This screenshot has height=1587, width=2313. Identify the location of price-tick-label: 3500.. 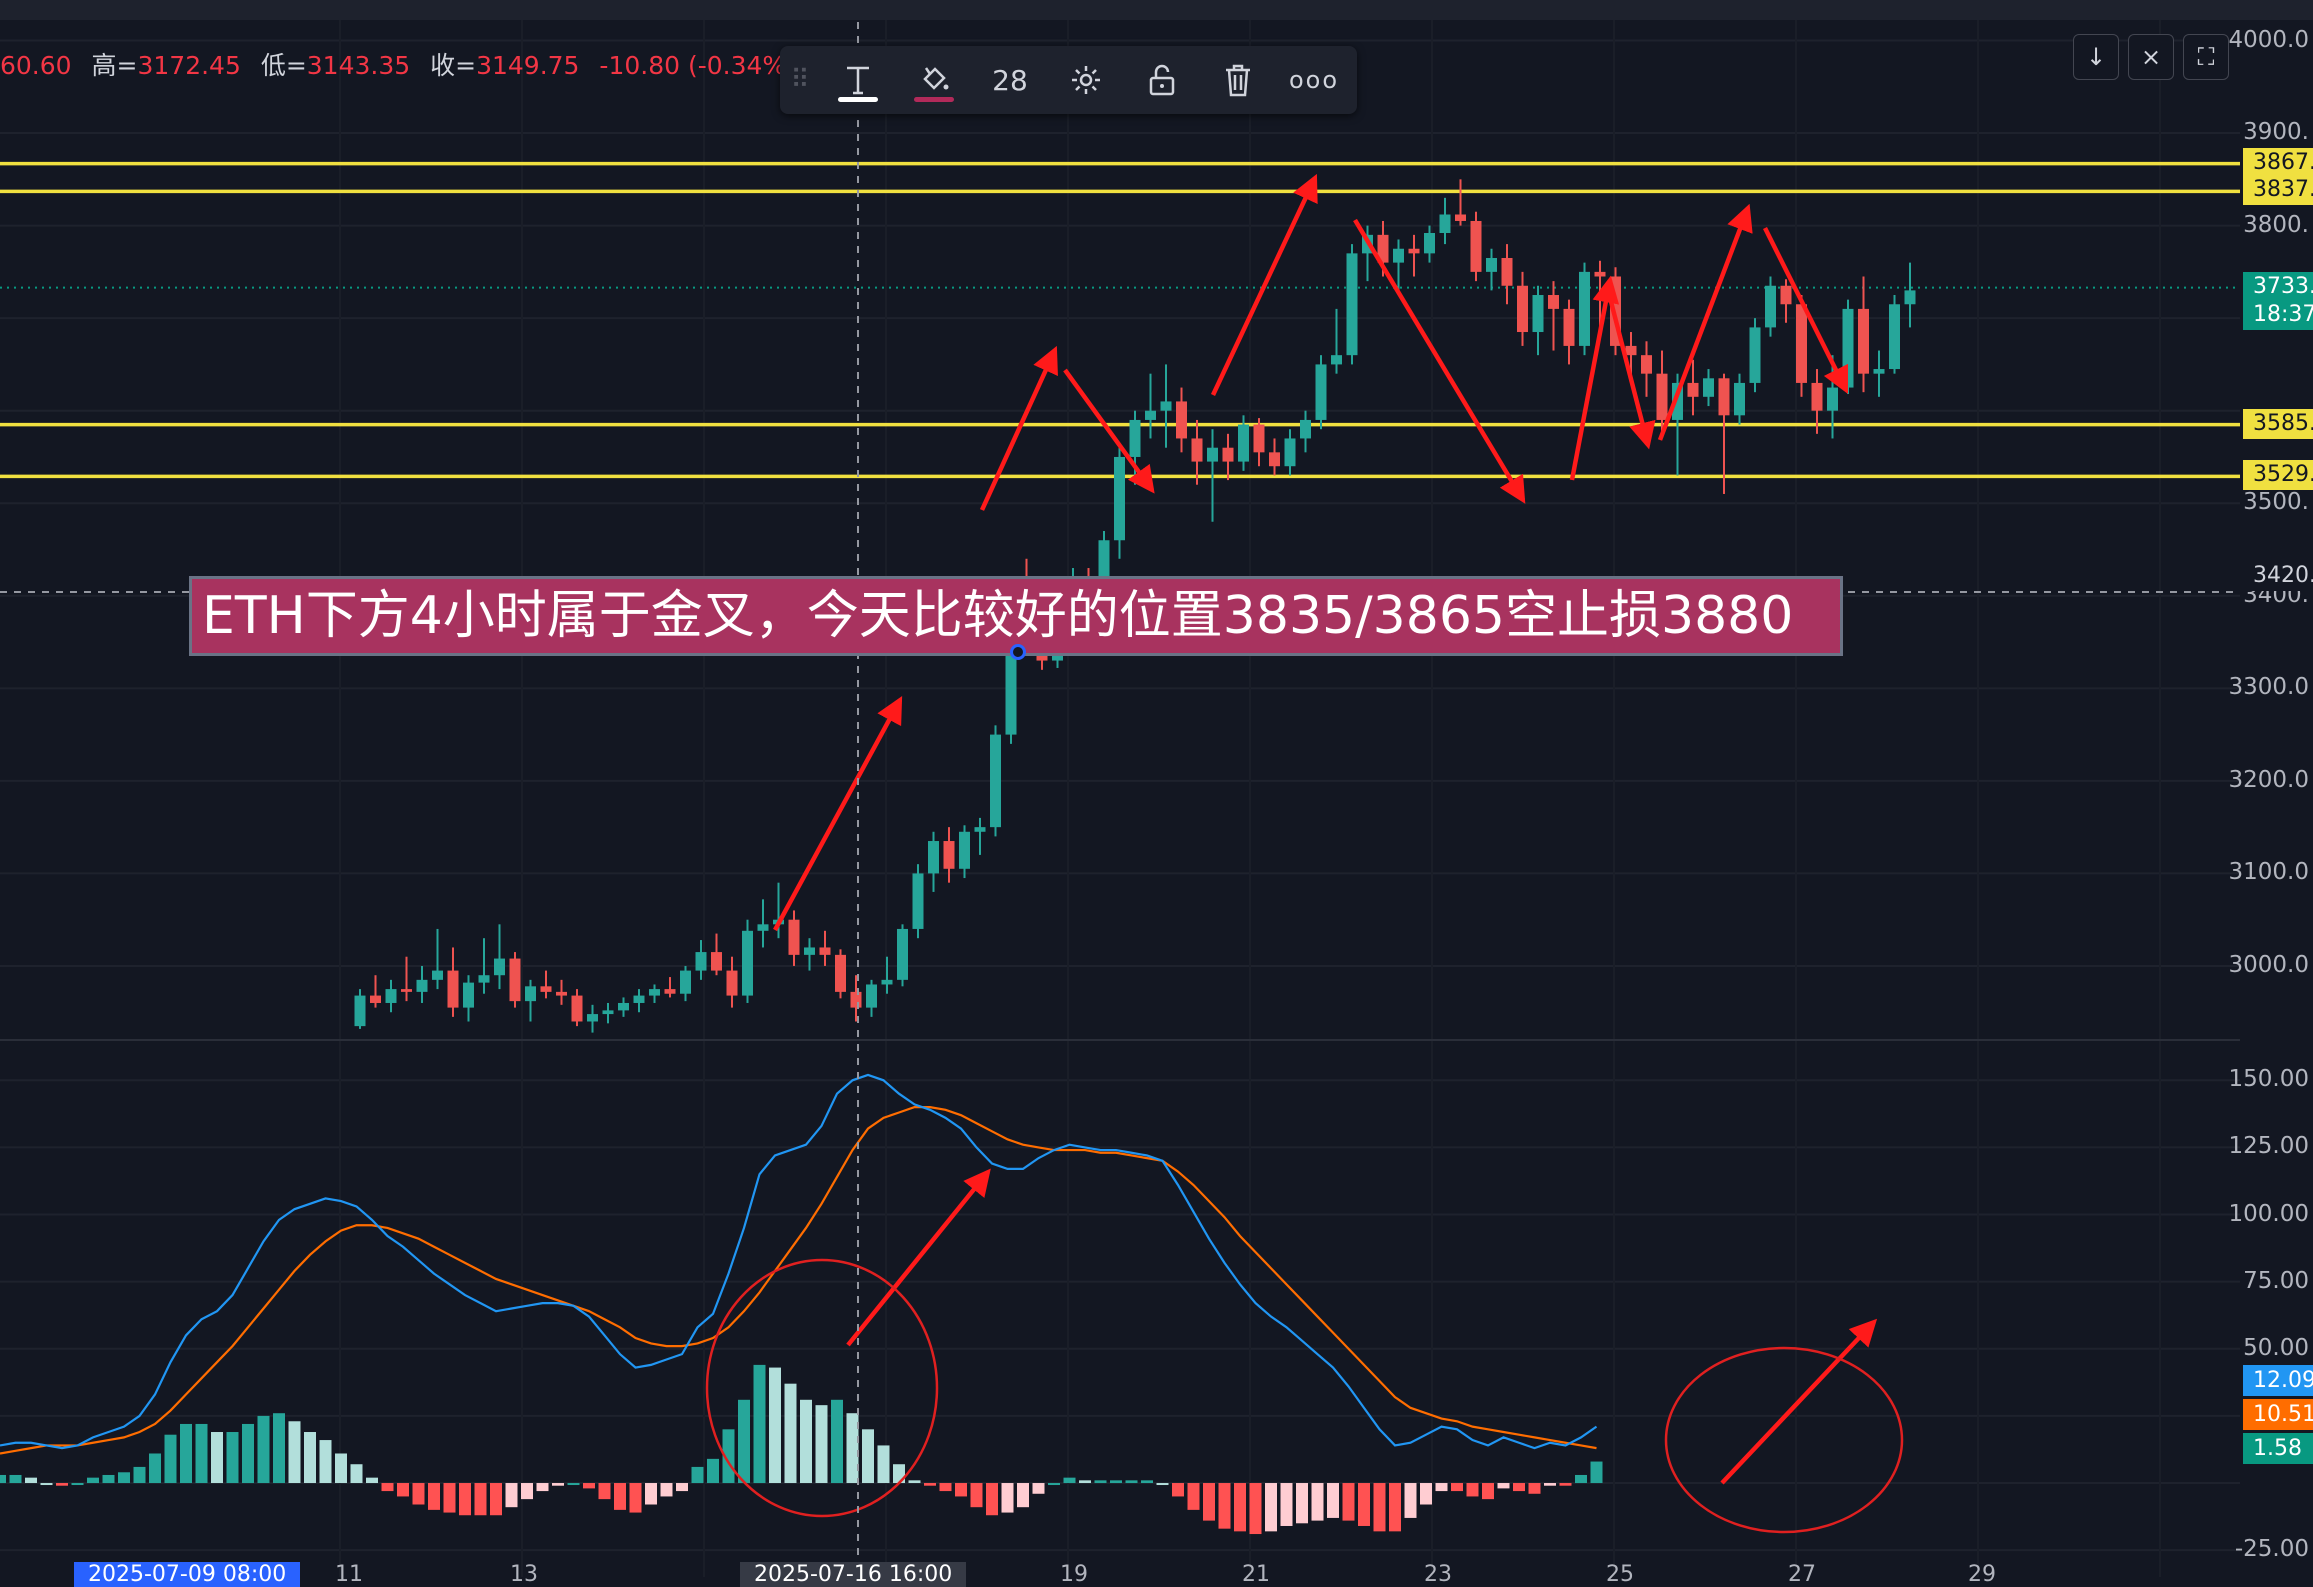
(2276, 502).